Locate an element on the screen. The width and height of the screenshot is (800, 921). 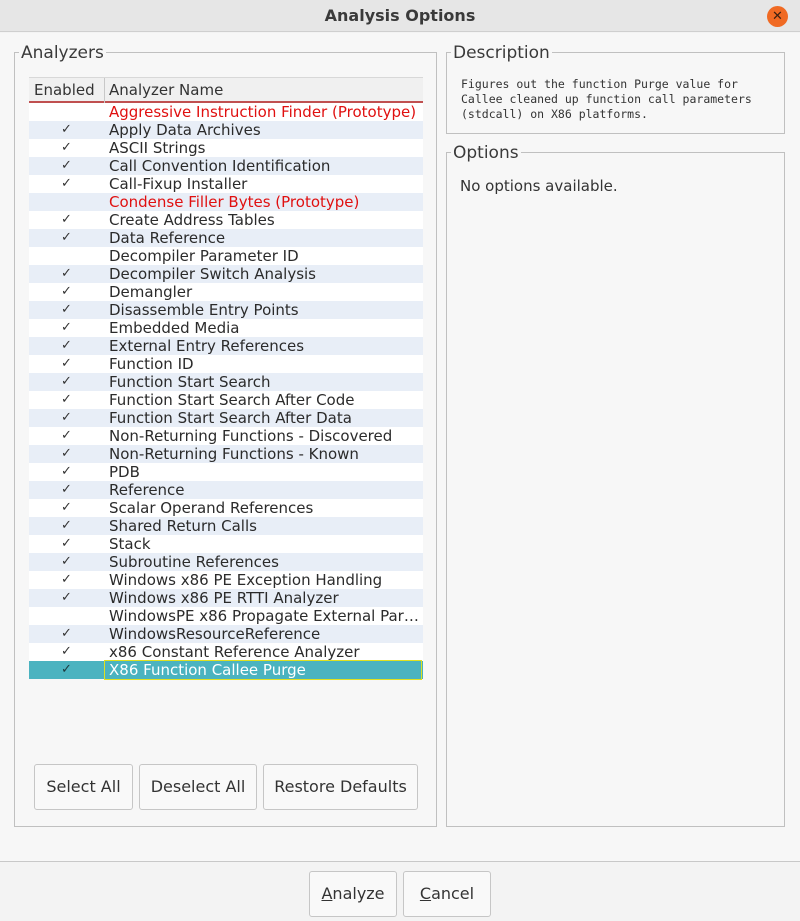
options-text: No options available. is located at coordinates (539, 186).